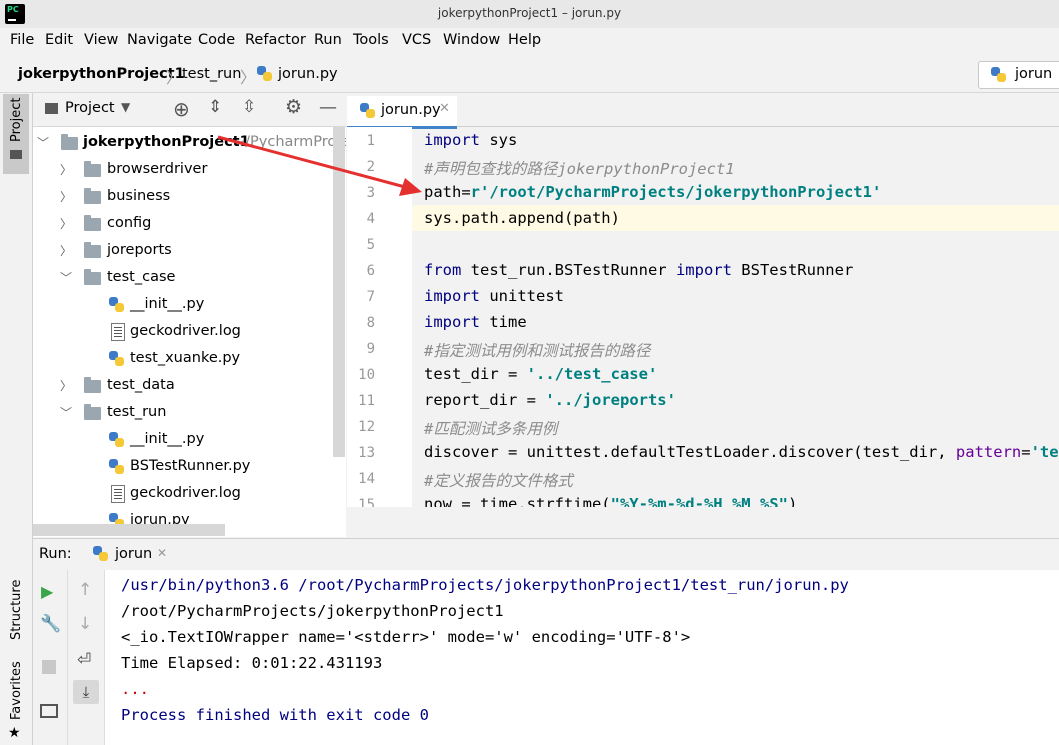 This screenshot has width=1059, height=745. I want to click on rerun-icon: ▶, so click(51, 592).